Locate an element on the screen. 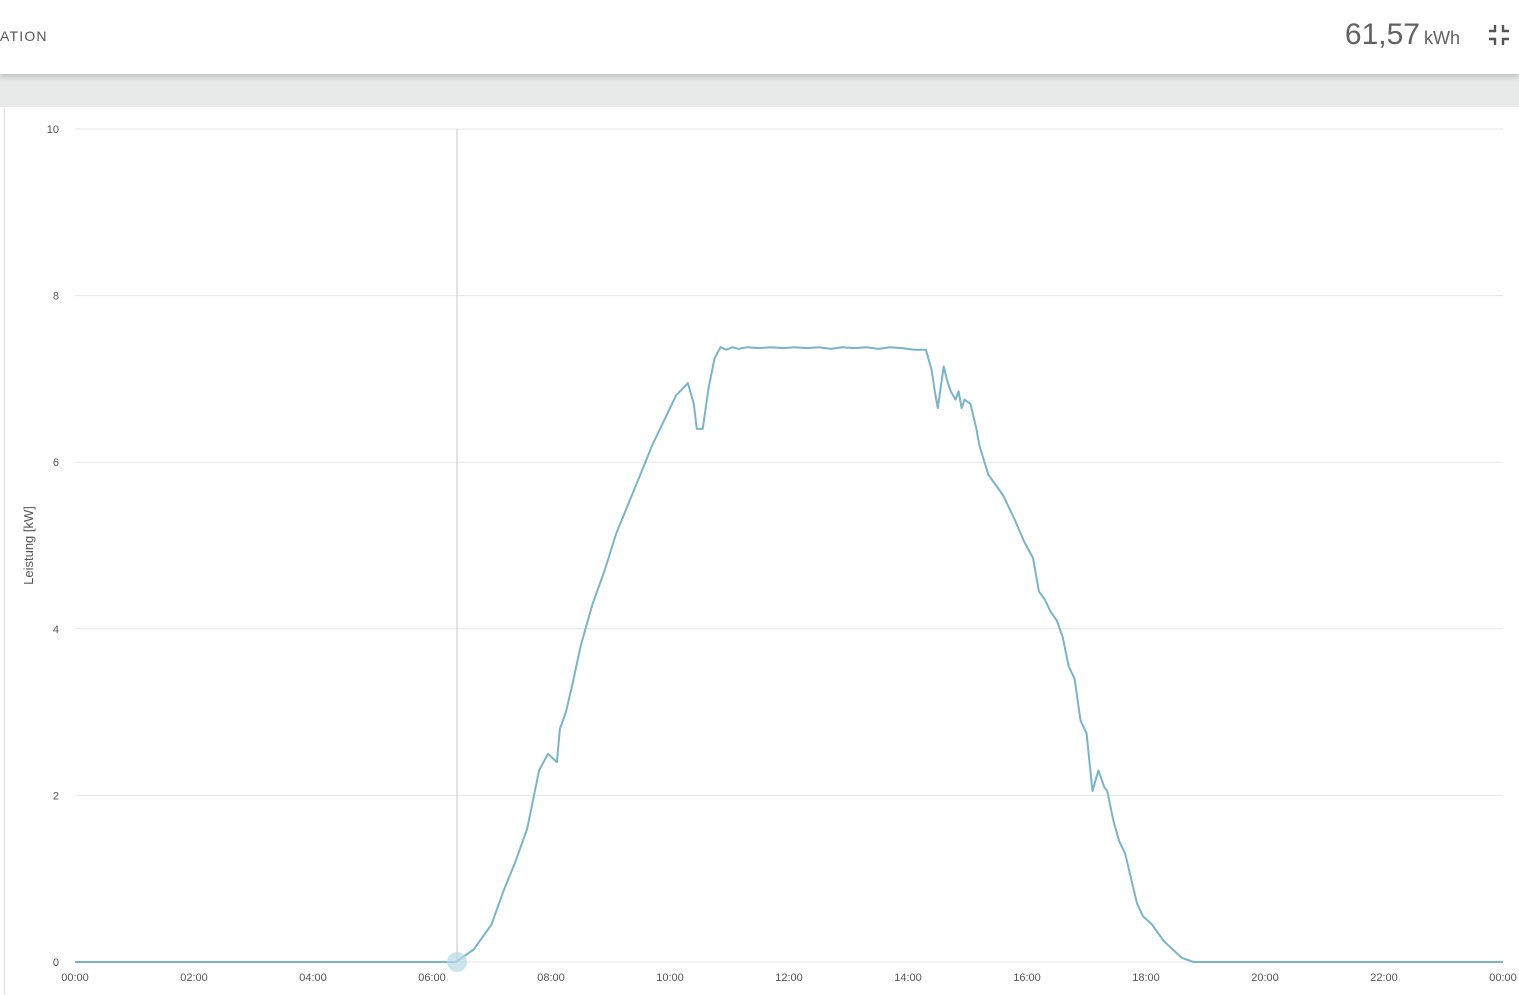 Image resolution: width=1519 pixels, height=995 pixels. toolbar-band is located at coordinates (759, 90).